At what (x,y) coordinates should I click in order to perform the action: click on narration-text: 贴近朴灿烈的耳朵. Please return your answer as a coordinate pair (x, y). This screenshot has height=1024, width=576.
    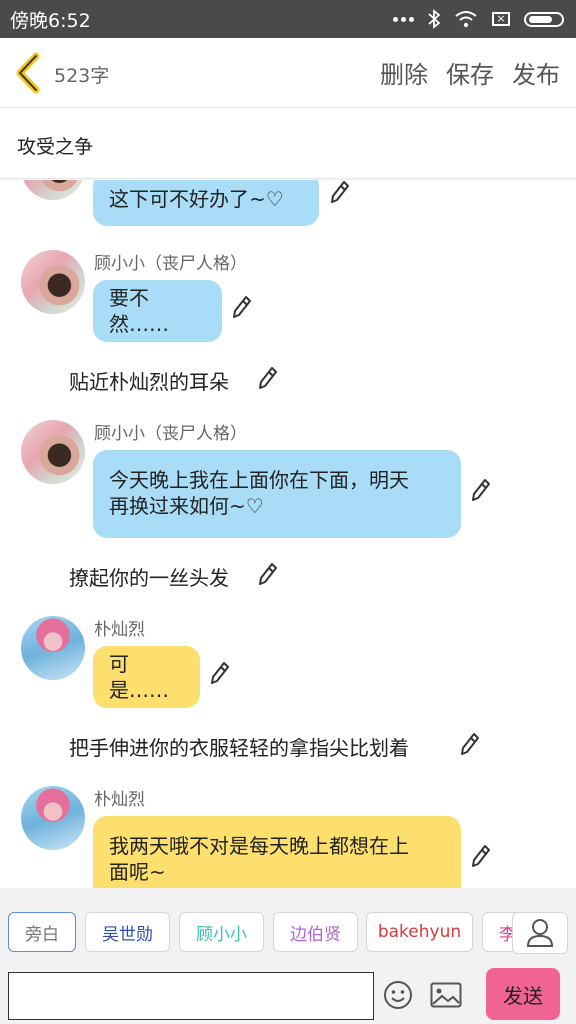
    Looking at the image, I should click on (149, 380).